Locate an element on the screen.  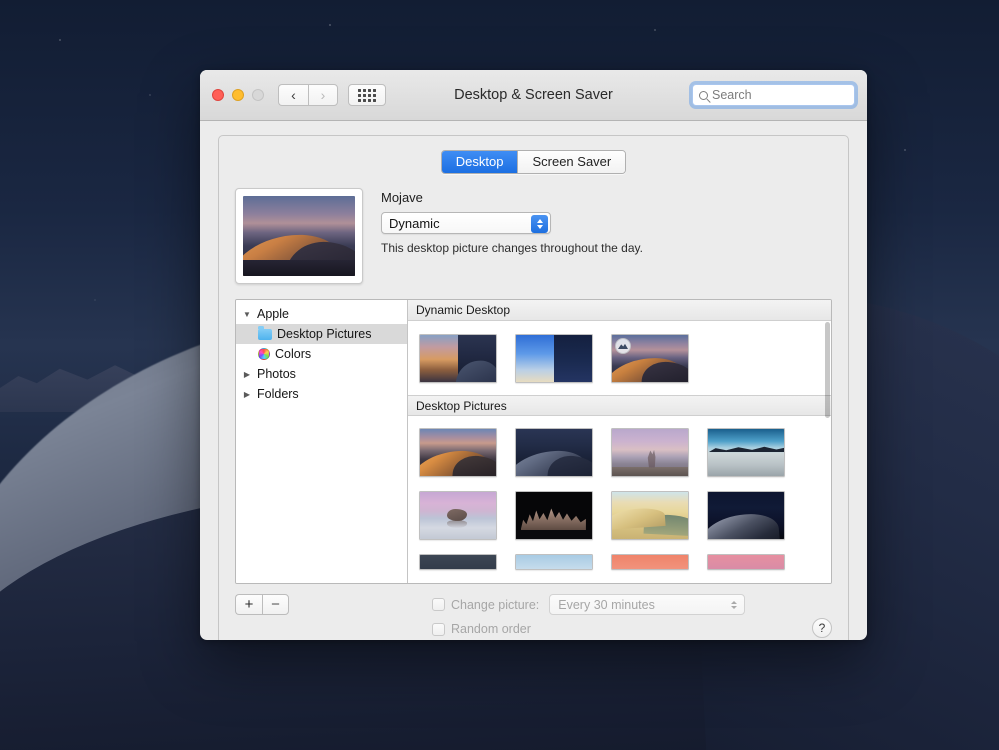
random-order-checkbox is located at coordinates (438, 629).